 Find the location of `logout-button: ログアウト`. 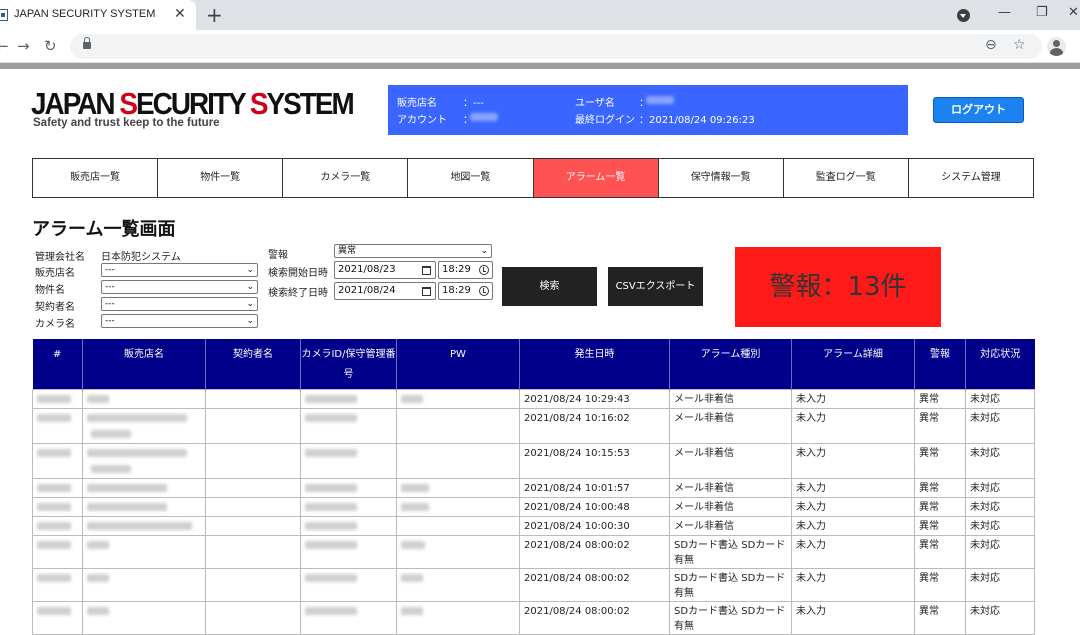

logout-button: ログアウト is located at coordinates (978, 110).